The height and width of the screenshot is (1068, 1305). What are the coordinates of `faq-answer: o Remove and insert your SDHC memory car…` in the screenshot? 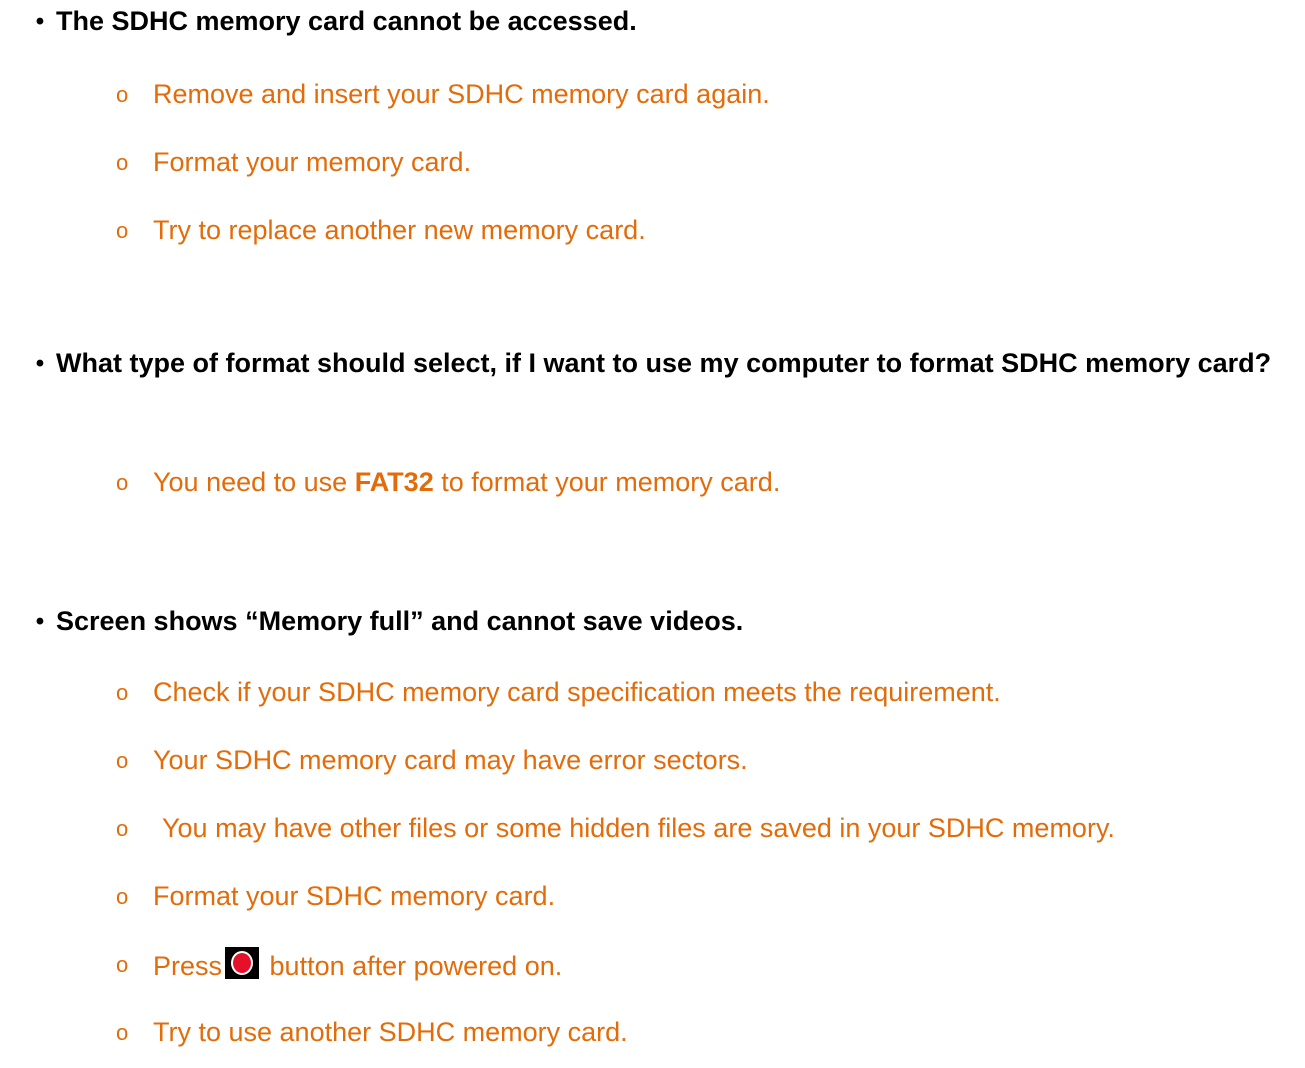 It's located at (708, 94).